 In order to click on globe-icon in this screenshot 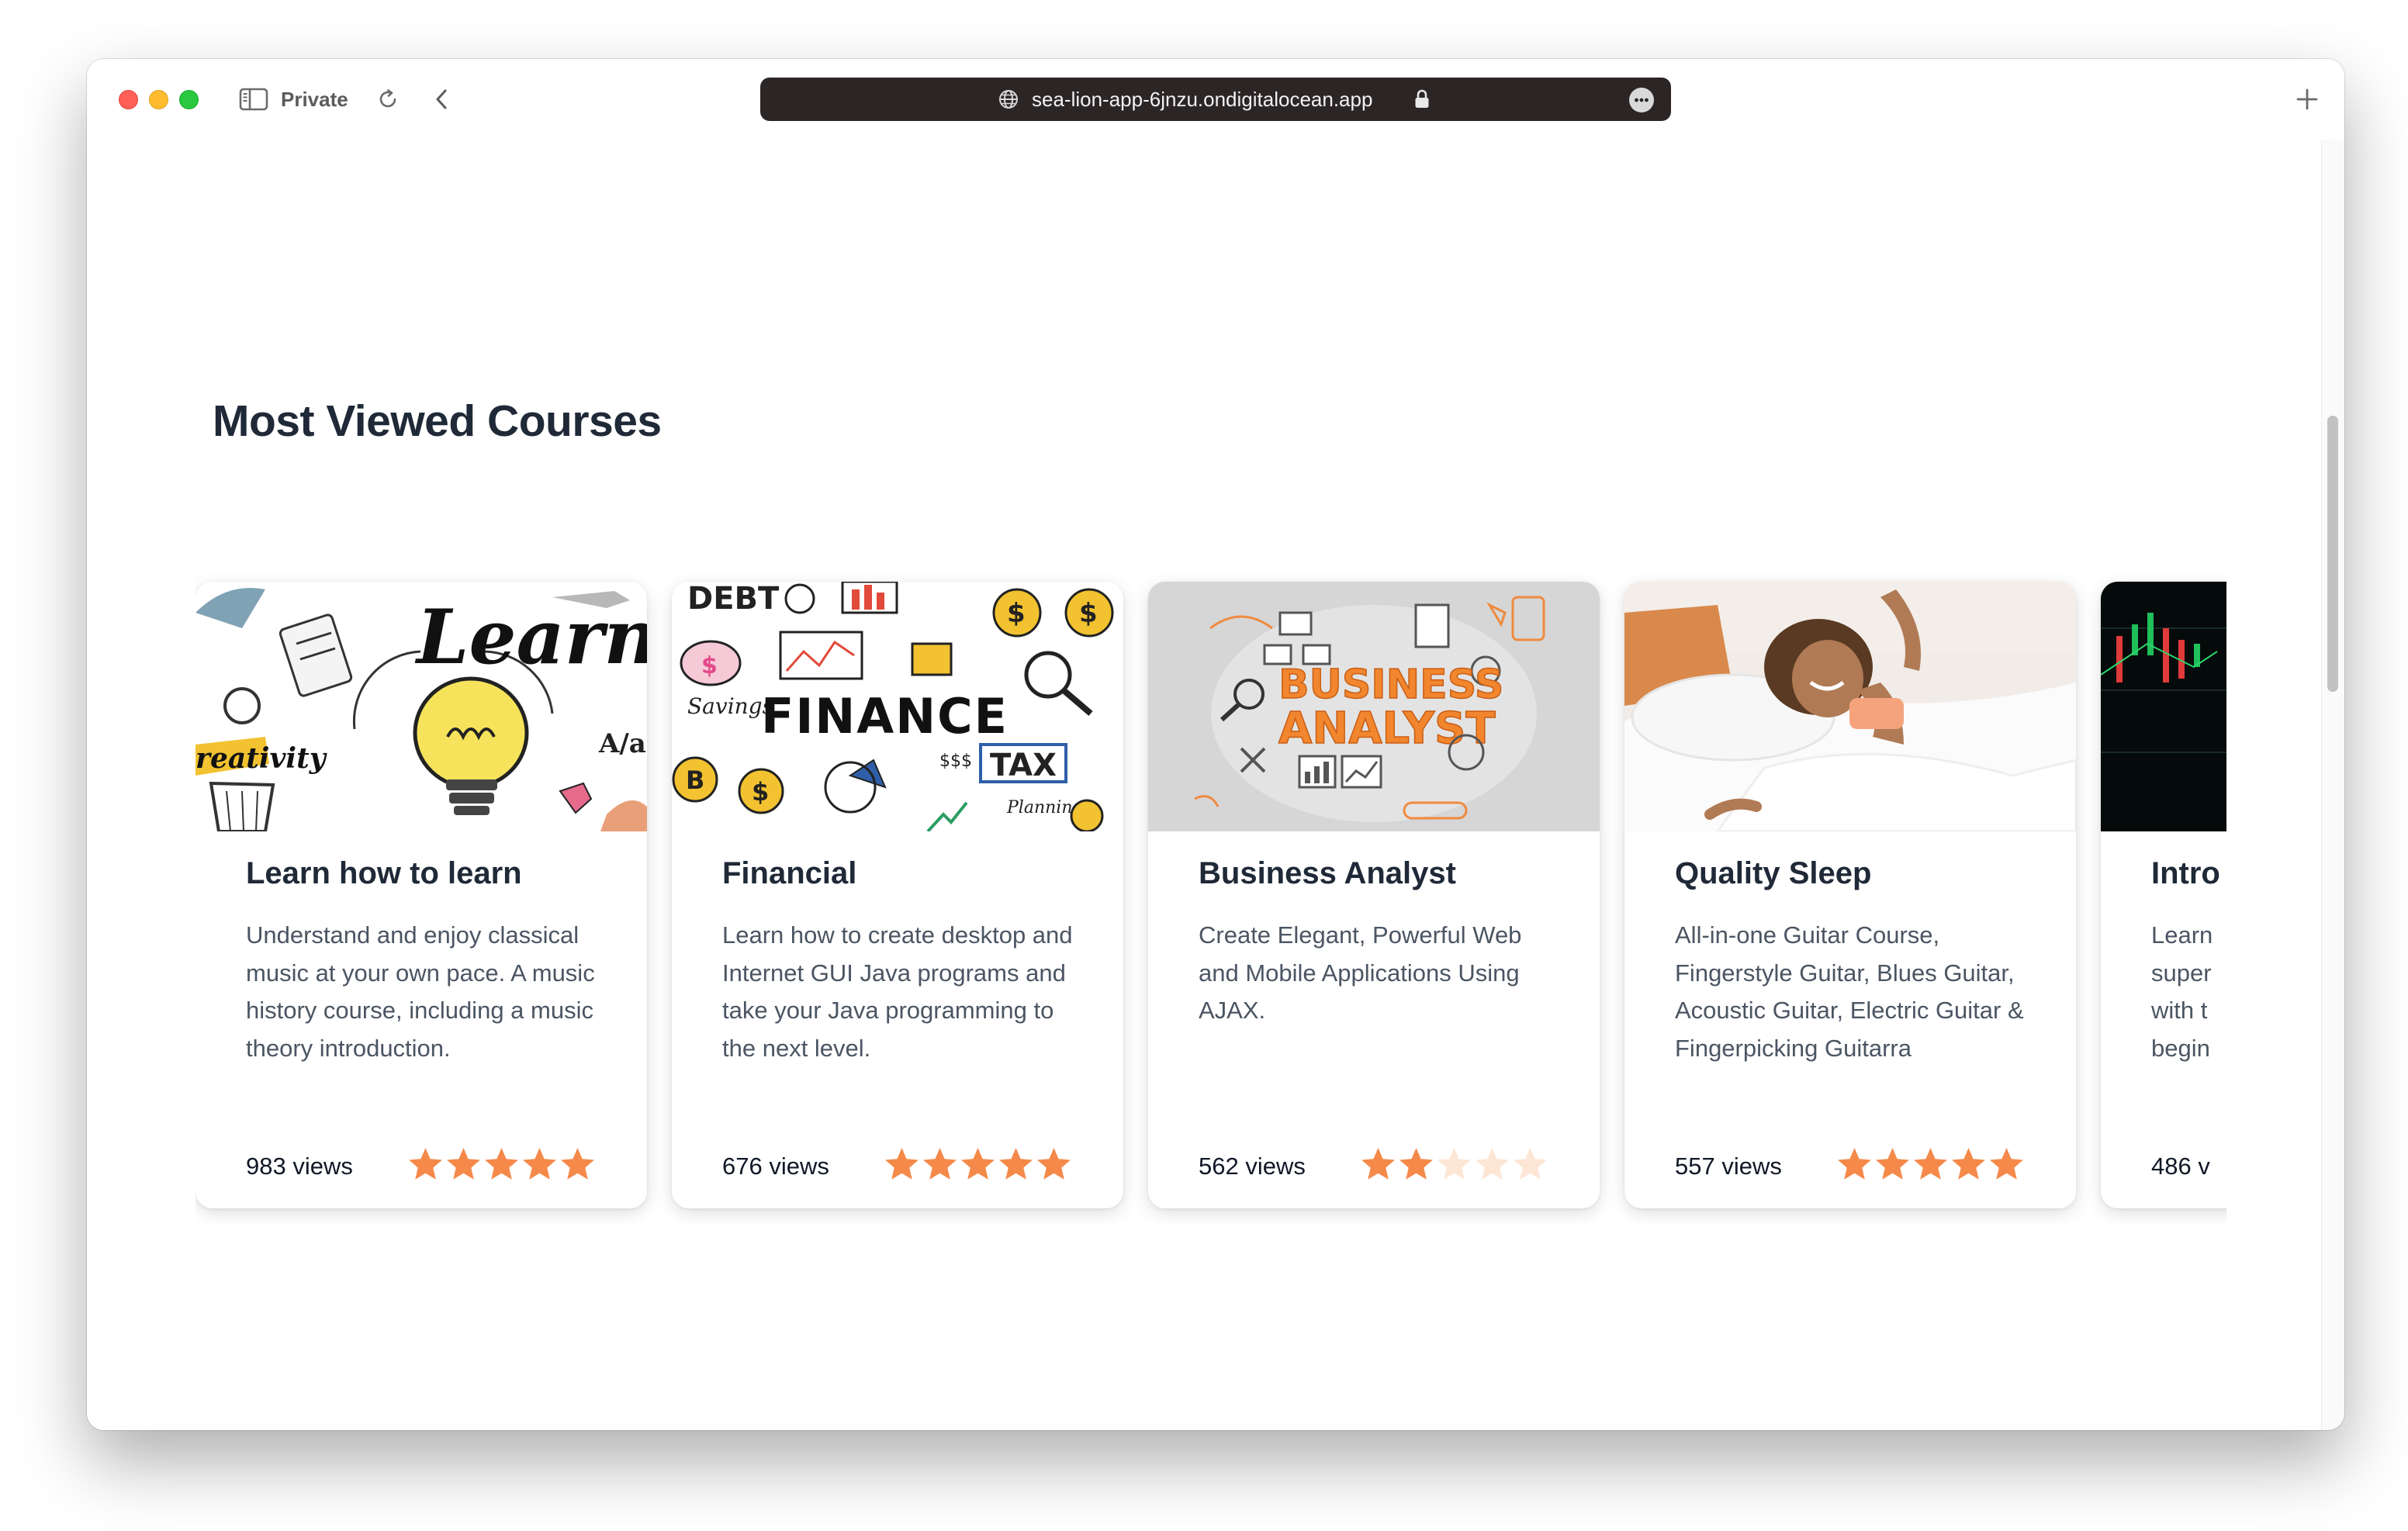, I will do `click(1008, 99)`.